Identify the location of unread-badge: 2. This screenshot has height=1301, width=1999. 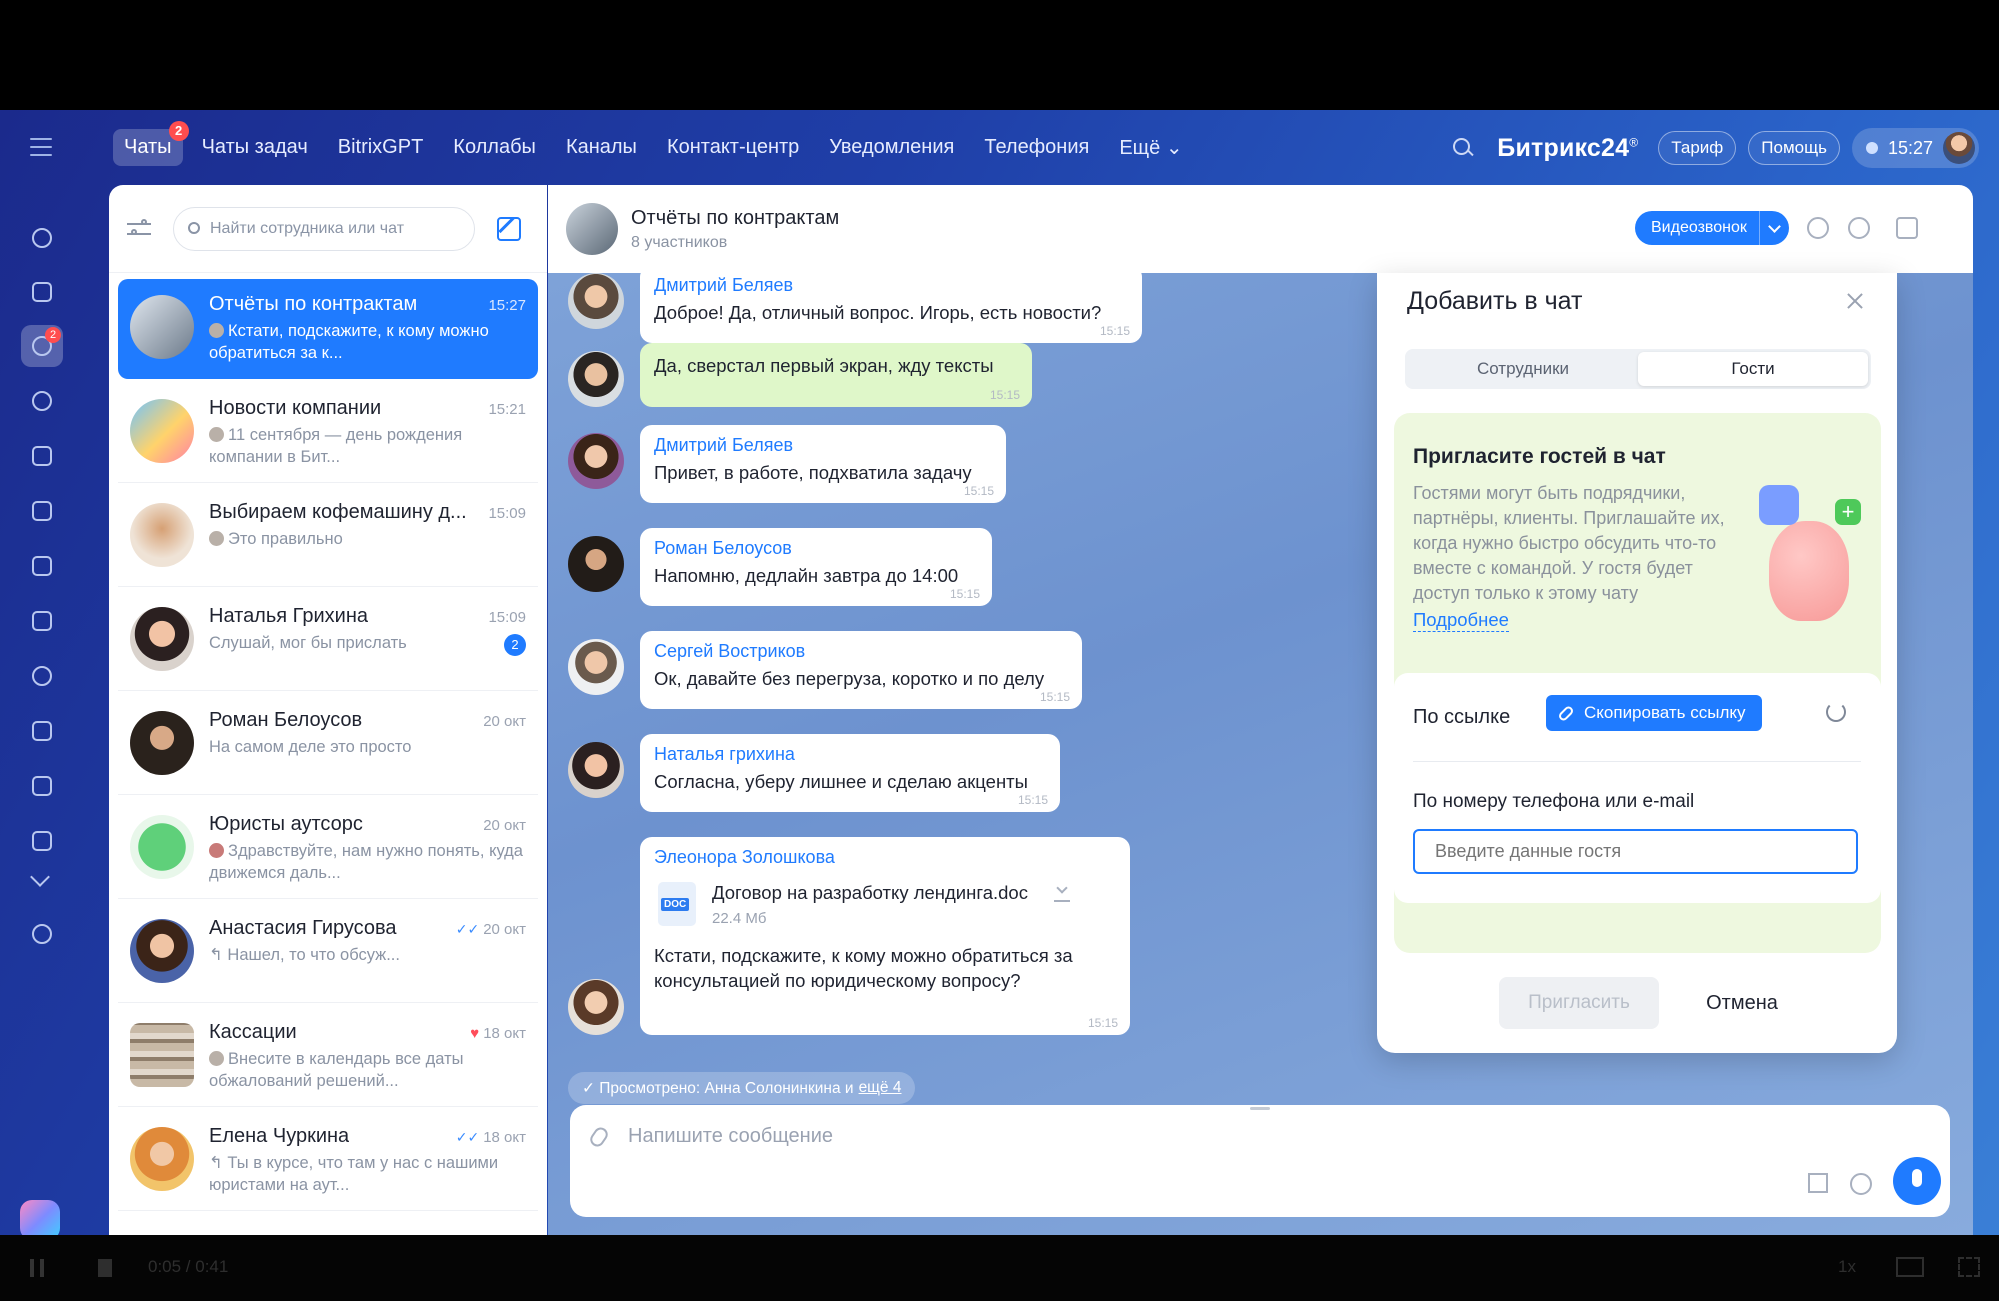
(515, 645).